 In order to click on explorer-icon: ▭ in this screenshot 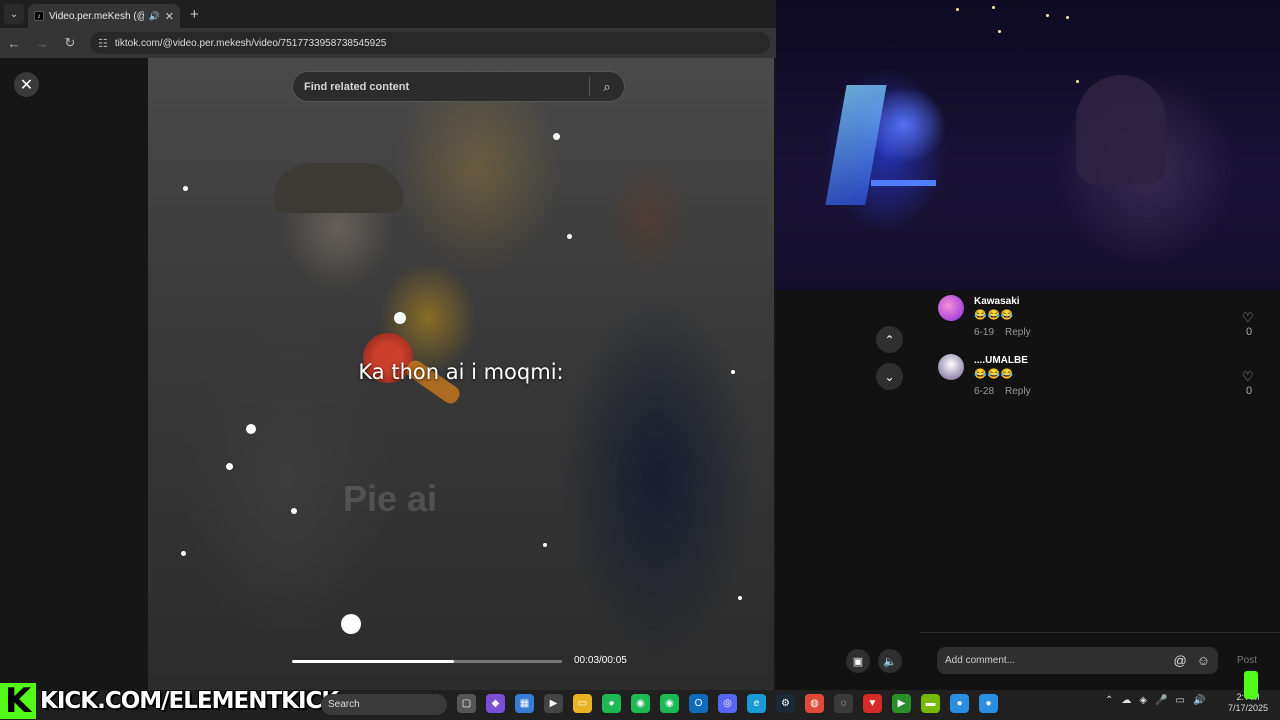, I will do `click(582, 703)`.